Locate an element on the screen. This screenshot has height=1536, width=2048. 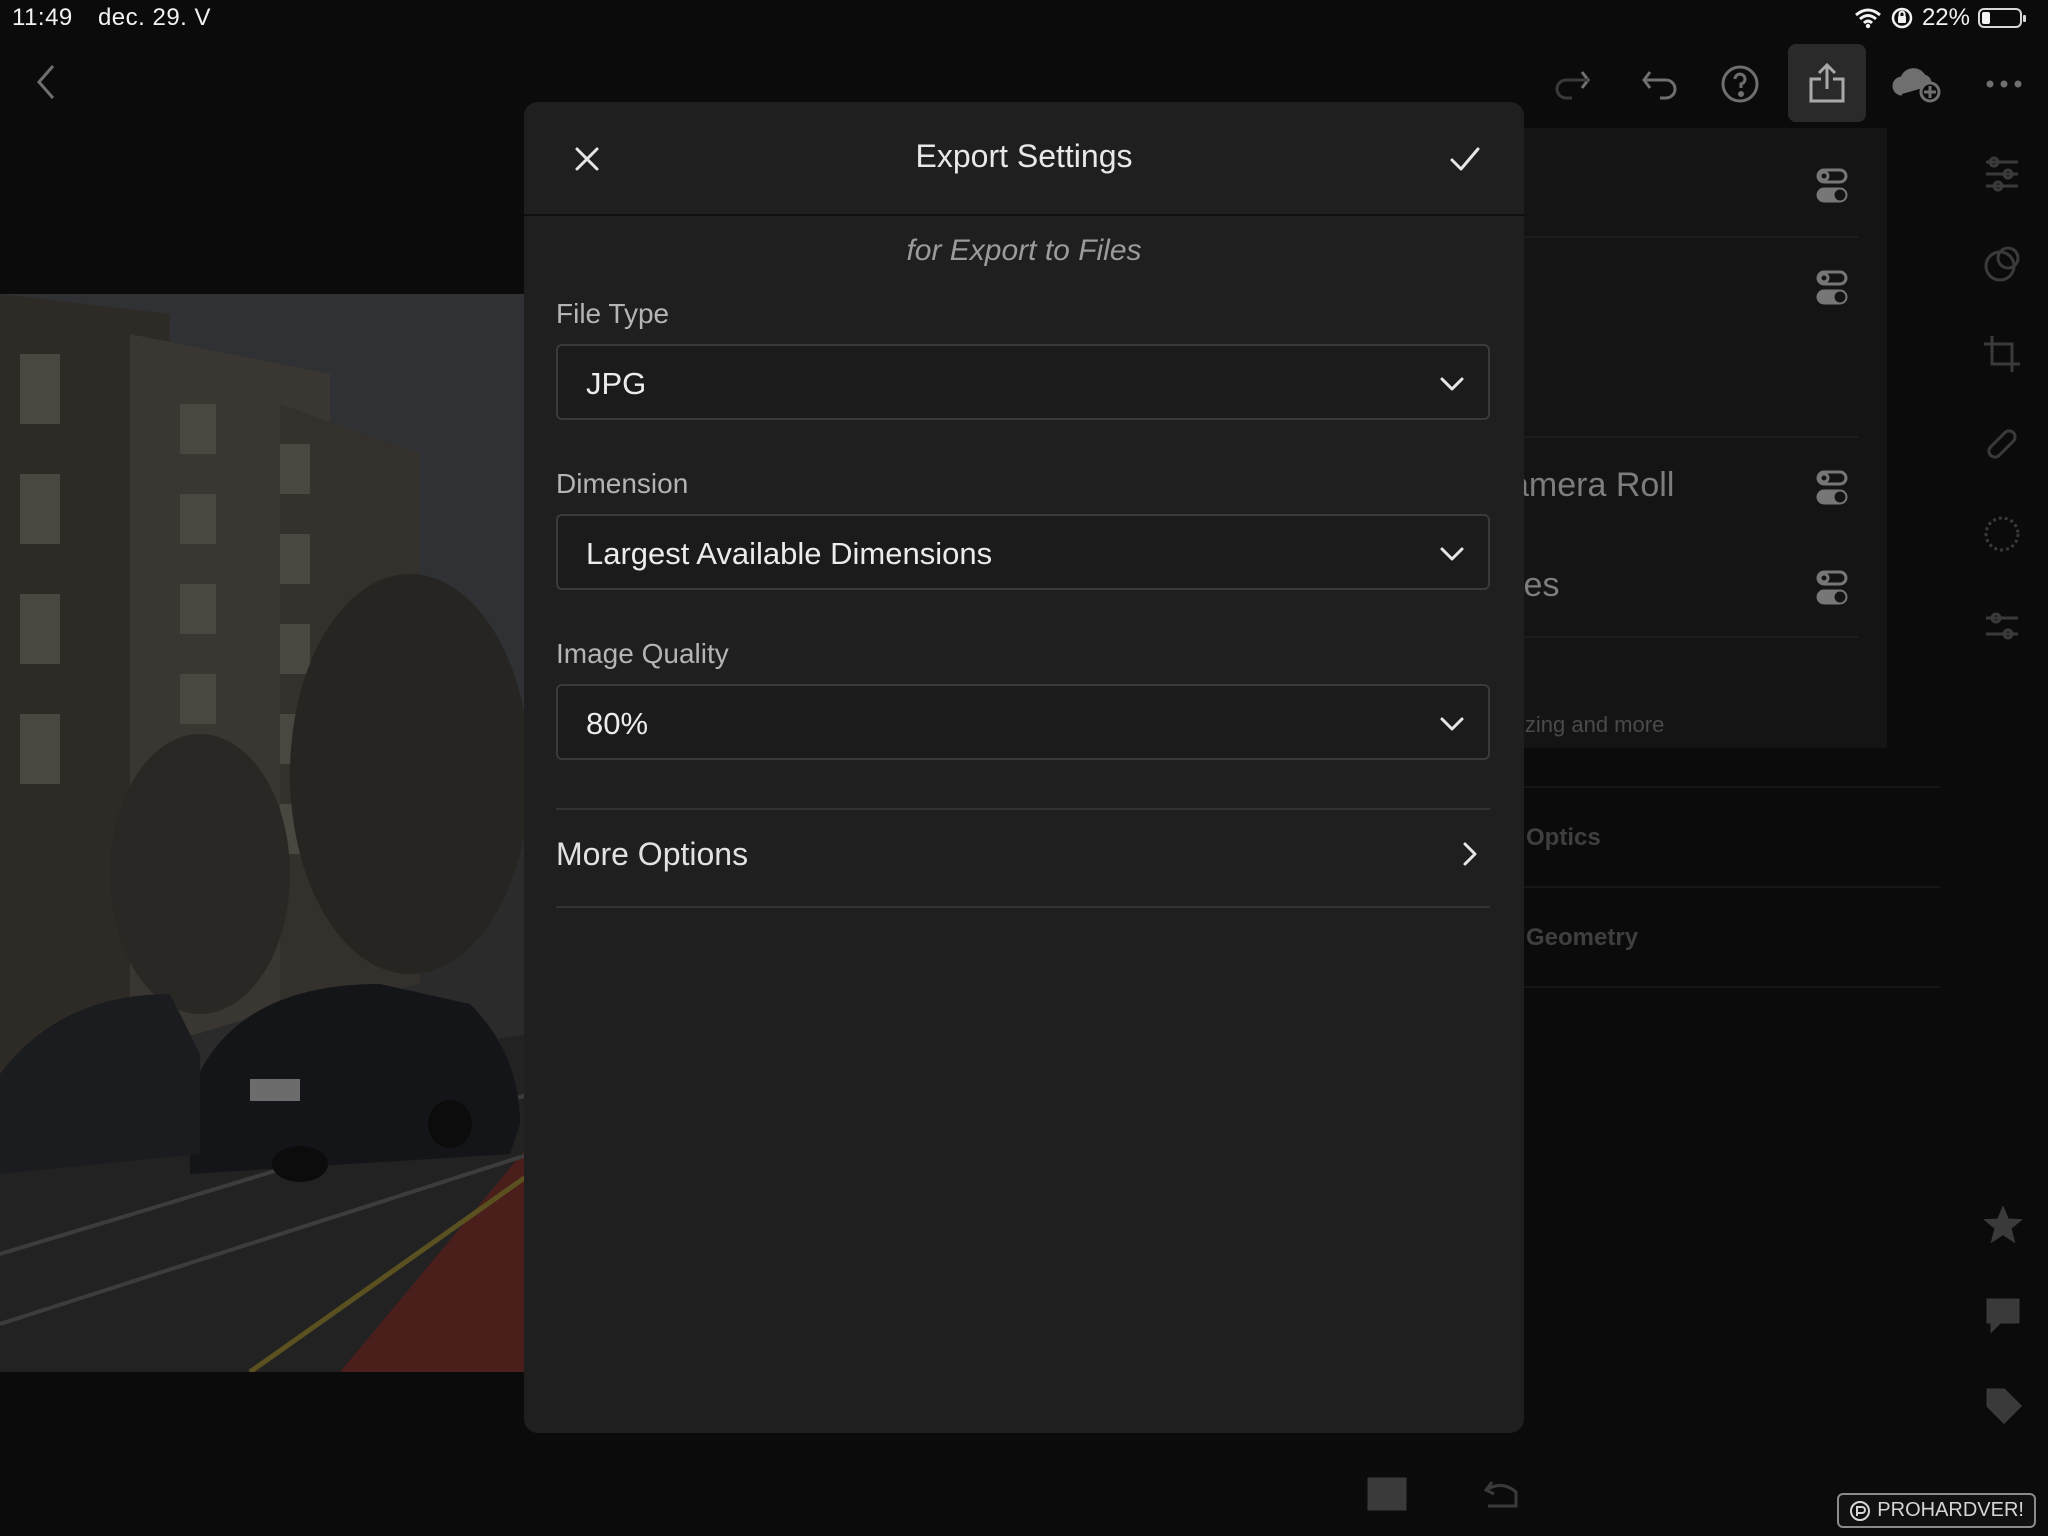
status-bar-right: 22% is located at coordinates (1940, 18).